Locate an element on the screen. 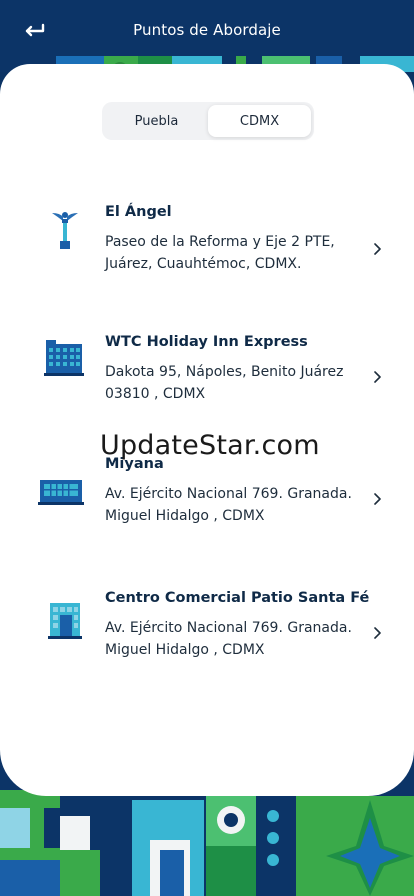  watermark: UpdateStar.com is located at coordinates (210, 445).